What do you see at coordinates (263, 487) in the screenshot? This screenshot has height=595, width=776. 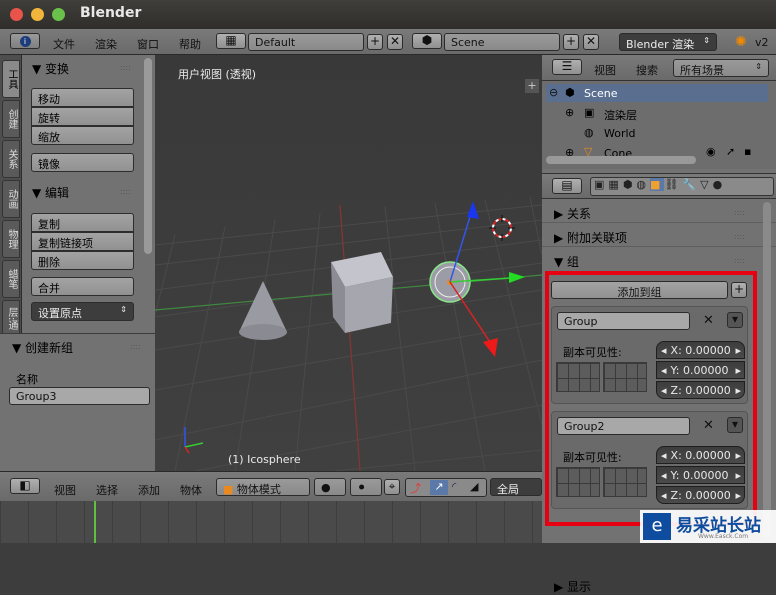 I see `interaction-mode-select: ■ 物体模式` at bounding box center [263, 487].